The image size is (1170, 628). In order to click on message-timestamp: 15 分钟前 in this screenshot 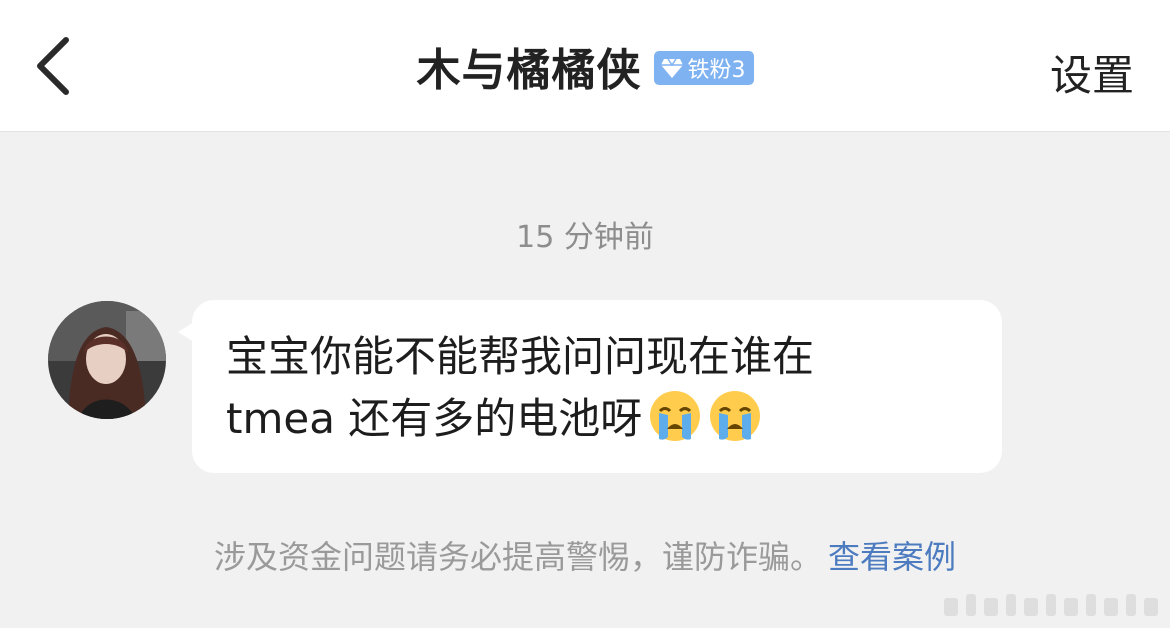, I will do `click(585, 237)`.